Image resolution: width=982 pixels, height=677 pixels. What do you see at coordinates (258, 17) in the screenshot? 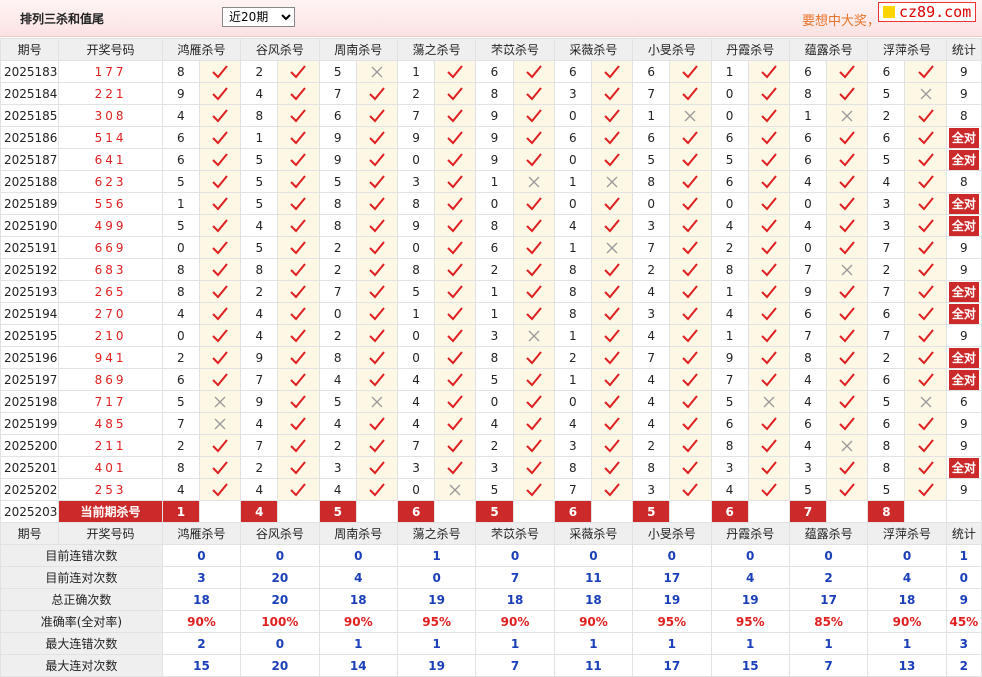
I see `period-range-select: 近20期` at bounding box center [258, 17].